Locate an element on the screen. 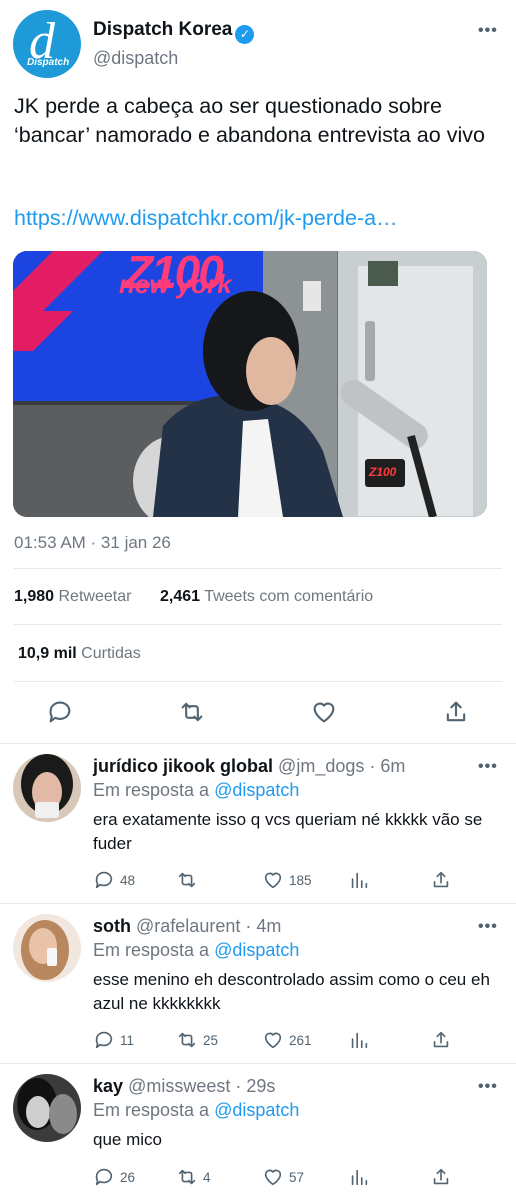 The width and height of the screenshot is (516, 1200). reply-retweet-action: 25 is located at coordinates (197, 1040).